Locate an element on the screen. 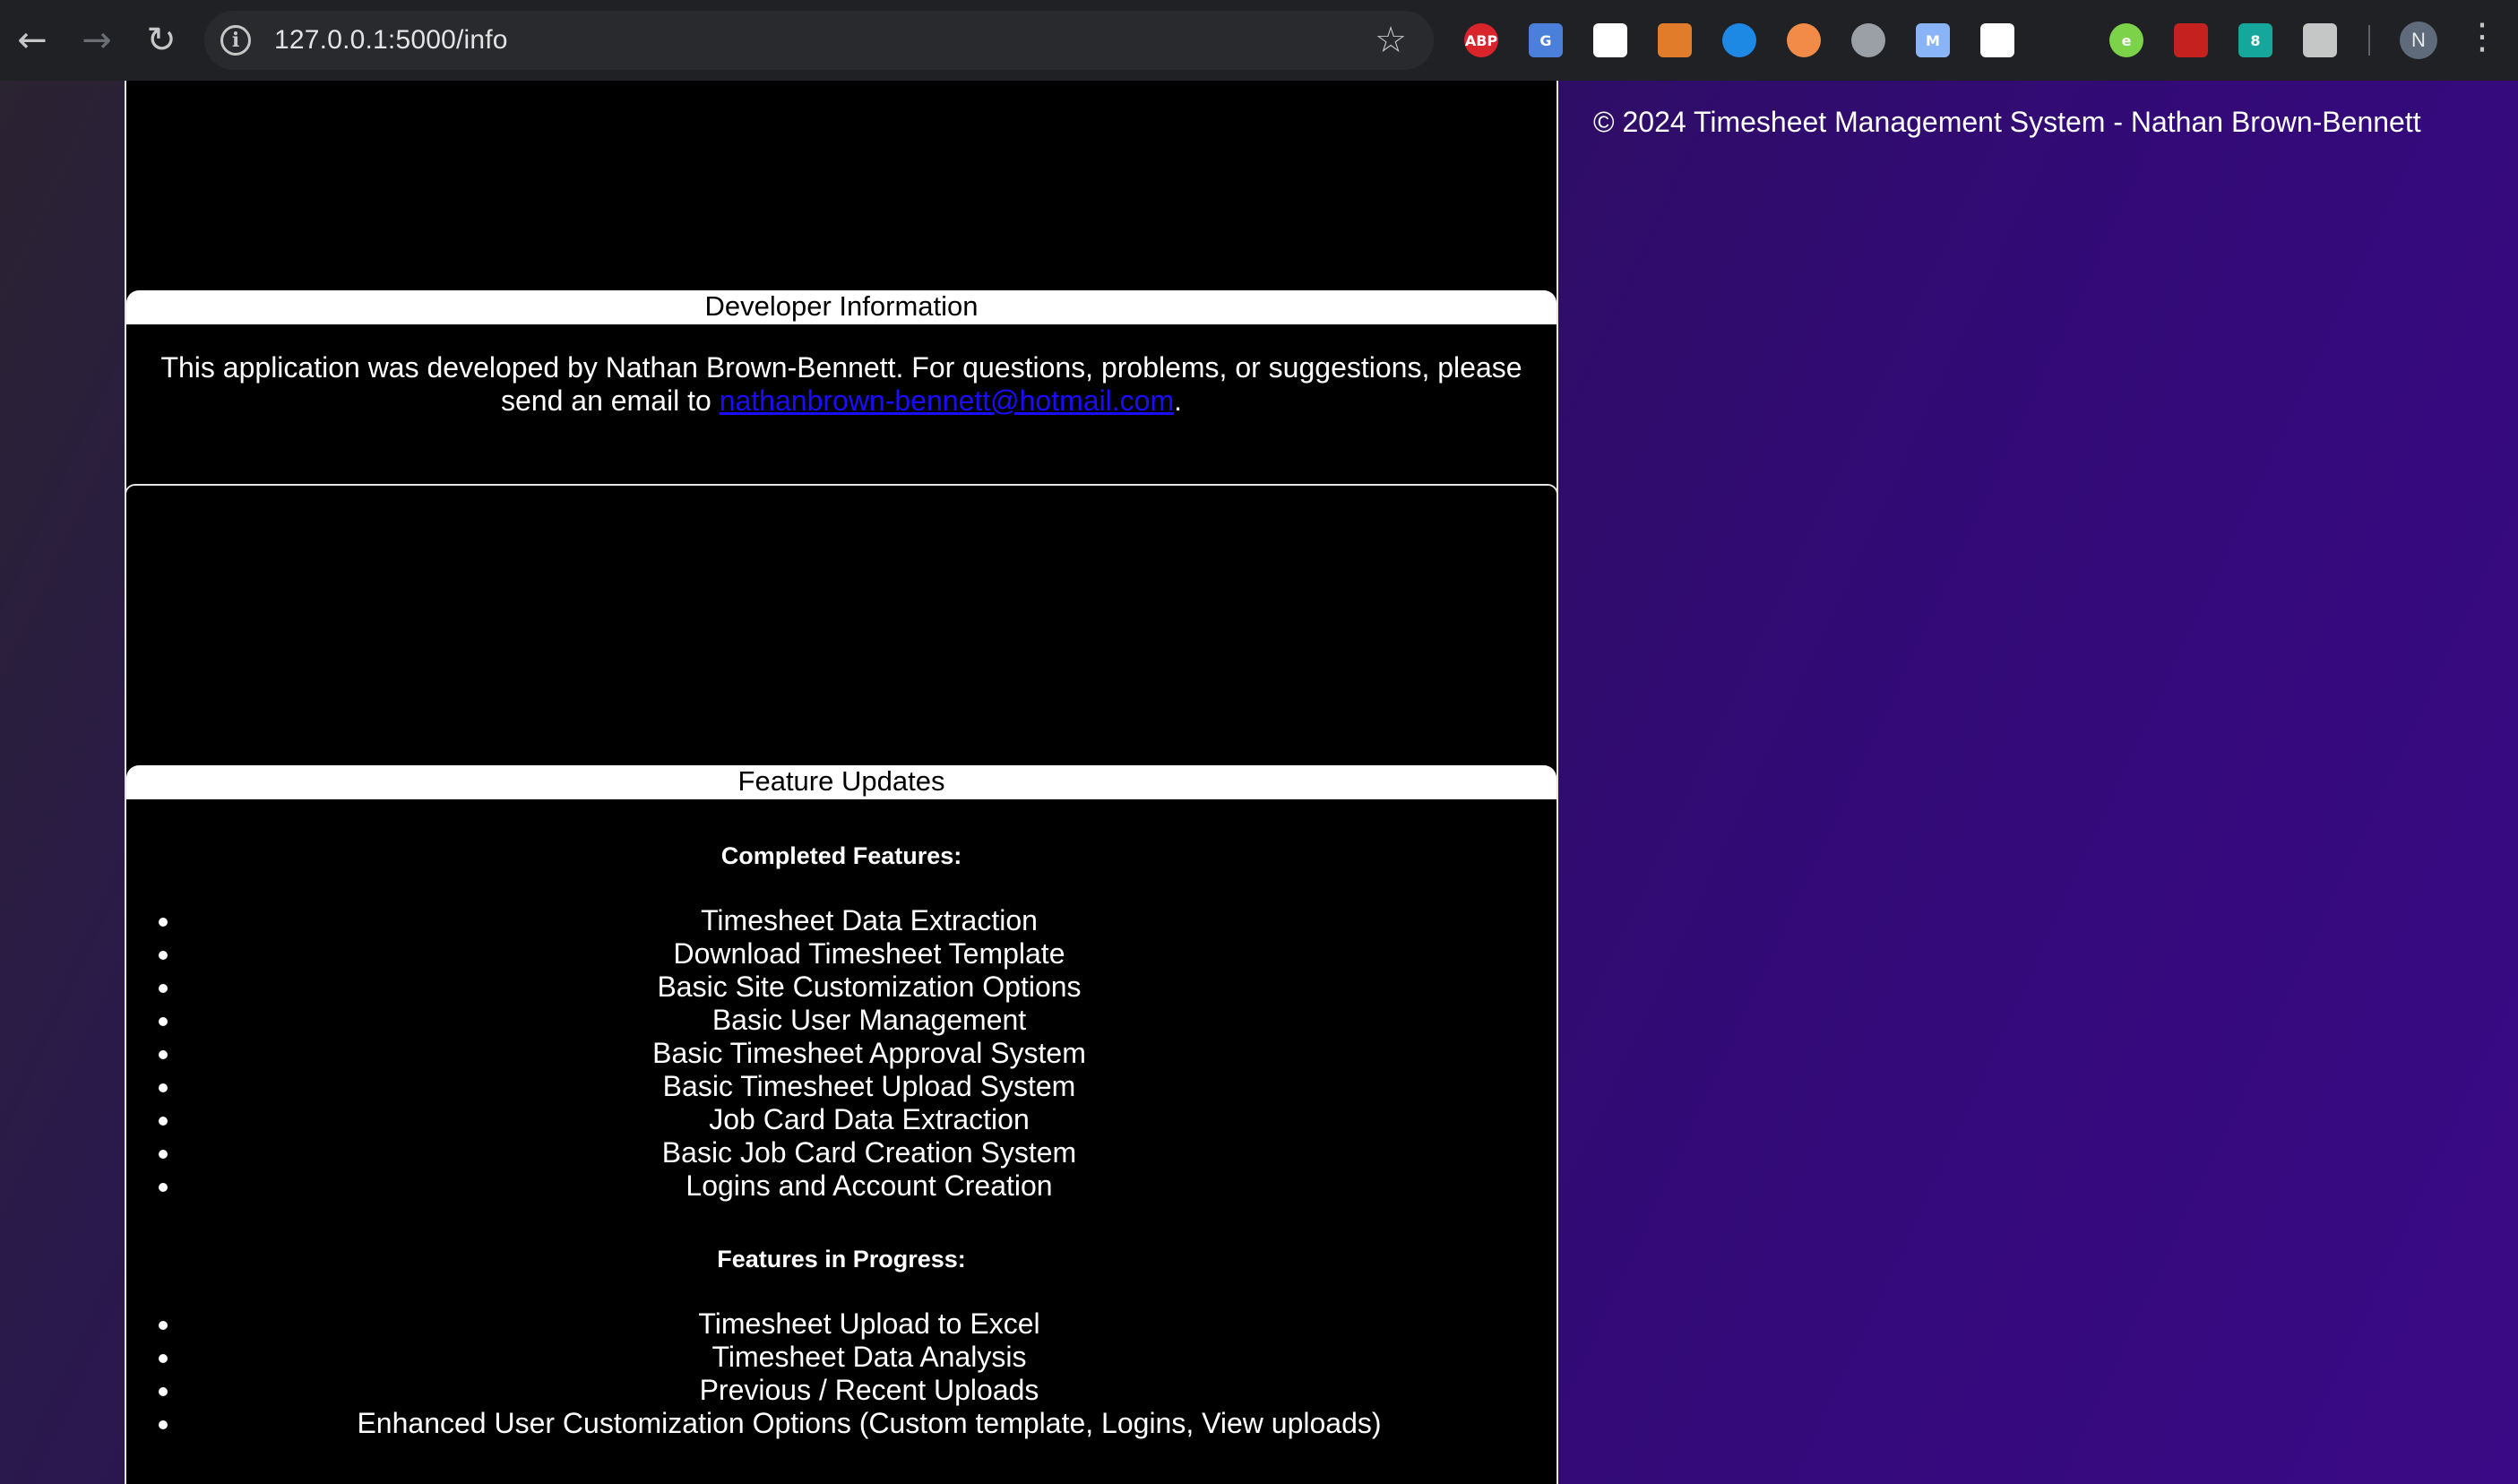  completed-feature-item: Basic Job Card Creation System is located at coordinates (869, 1152).